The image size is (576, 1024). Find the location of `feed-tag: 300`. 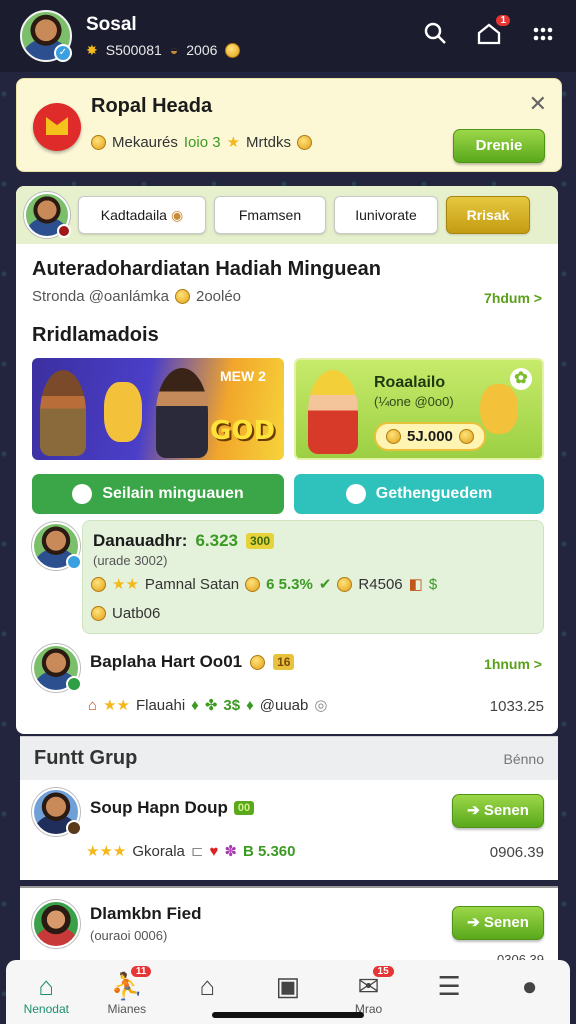

feed-tag: 300 is located at coordinates (260, 541).